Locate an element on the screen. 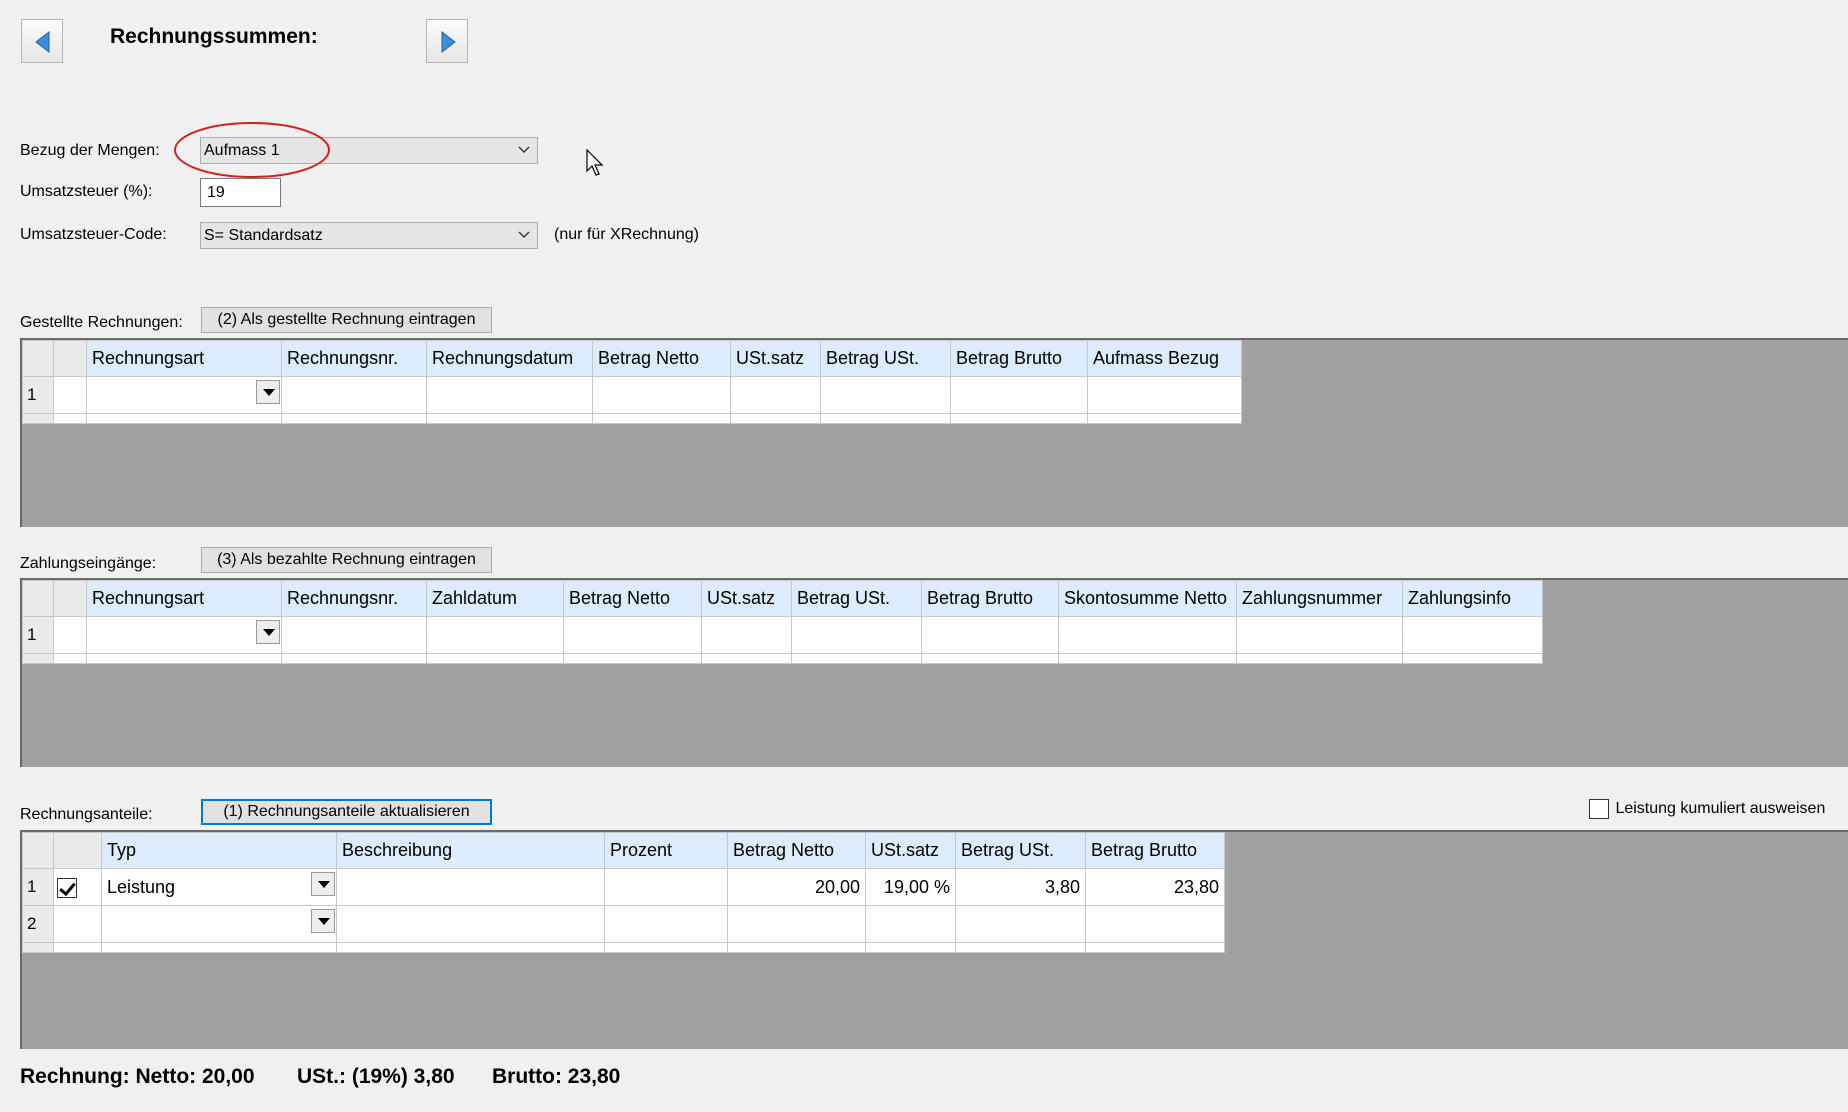 Image resolution: width=1848 pixels, height=1112 pixels. summary-ust: USt.: (19%) 3,80 is located at coordinates (376, 1076).